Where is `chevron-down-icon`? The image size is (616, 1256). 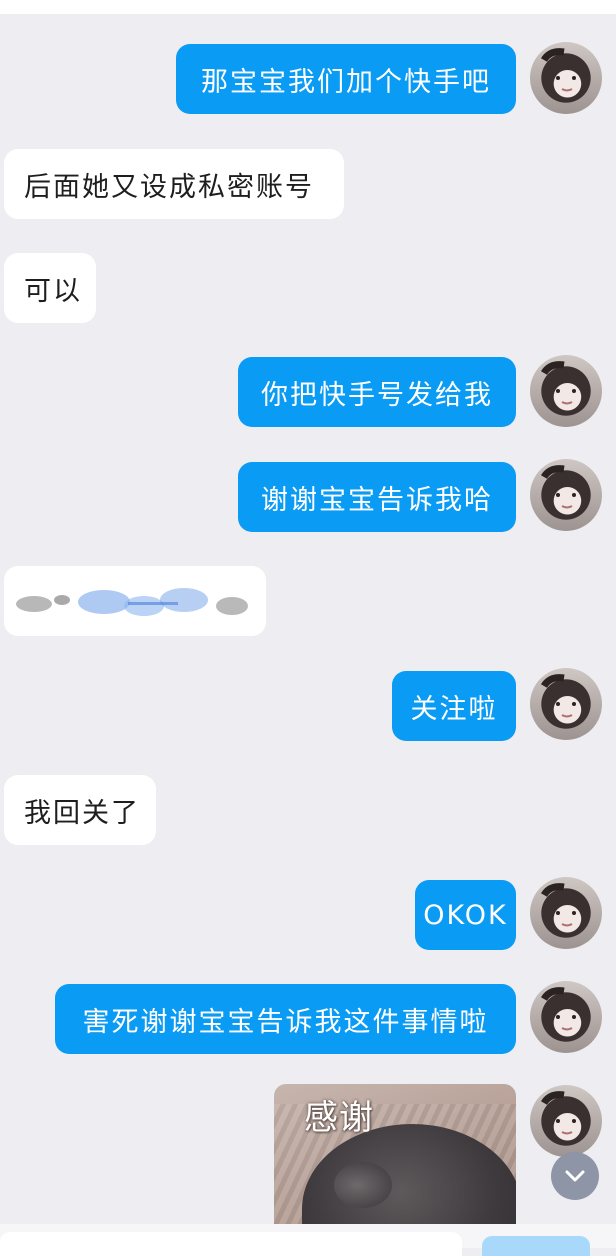 chevron-down-icon is located at coordinates (575, 1176).